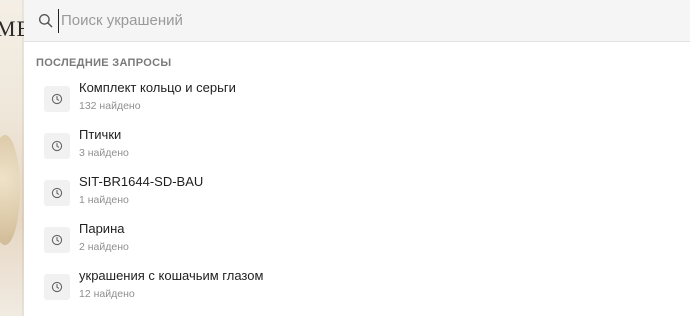 Image resolution: width=690 pixels, height=316 pixels. Describe the element at coordinates (338, 20) in the screenshot. I see `search-input` at that location.